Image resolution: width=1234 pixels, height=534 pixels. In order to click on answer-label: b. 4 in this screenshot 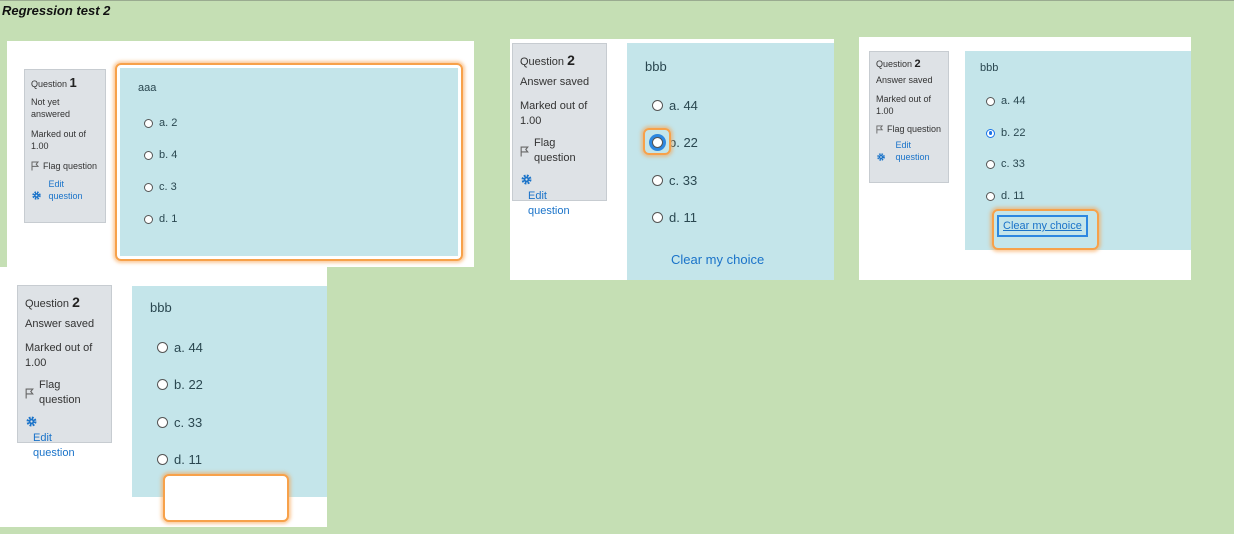, I will do `click(168, 155)`.